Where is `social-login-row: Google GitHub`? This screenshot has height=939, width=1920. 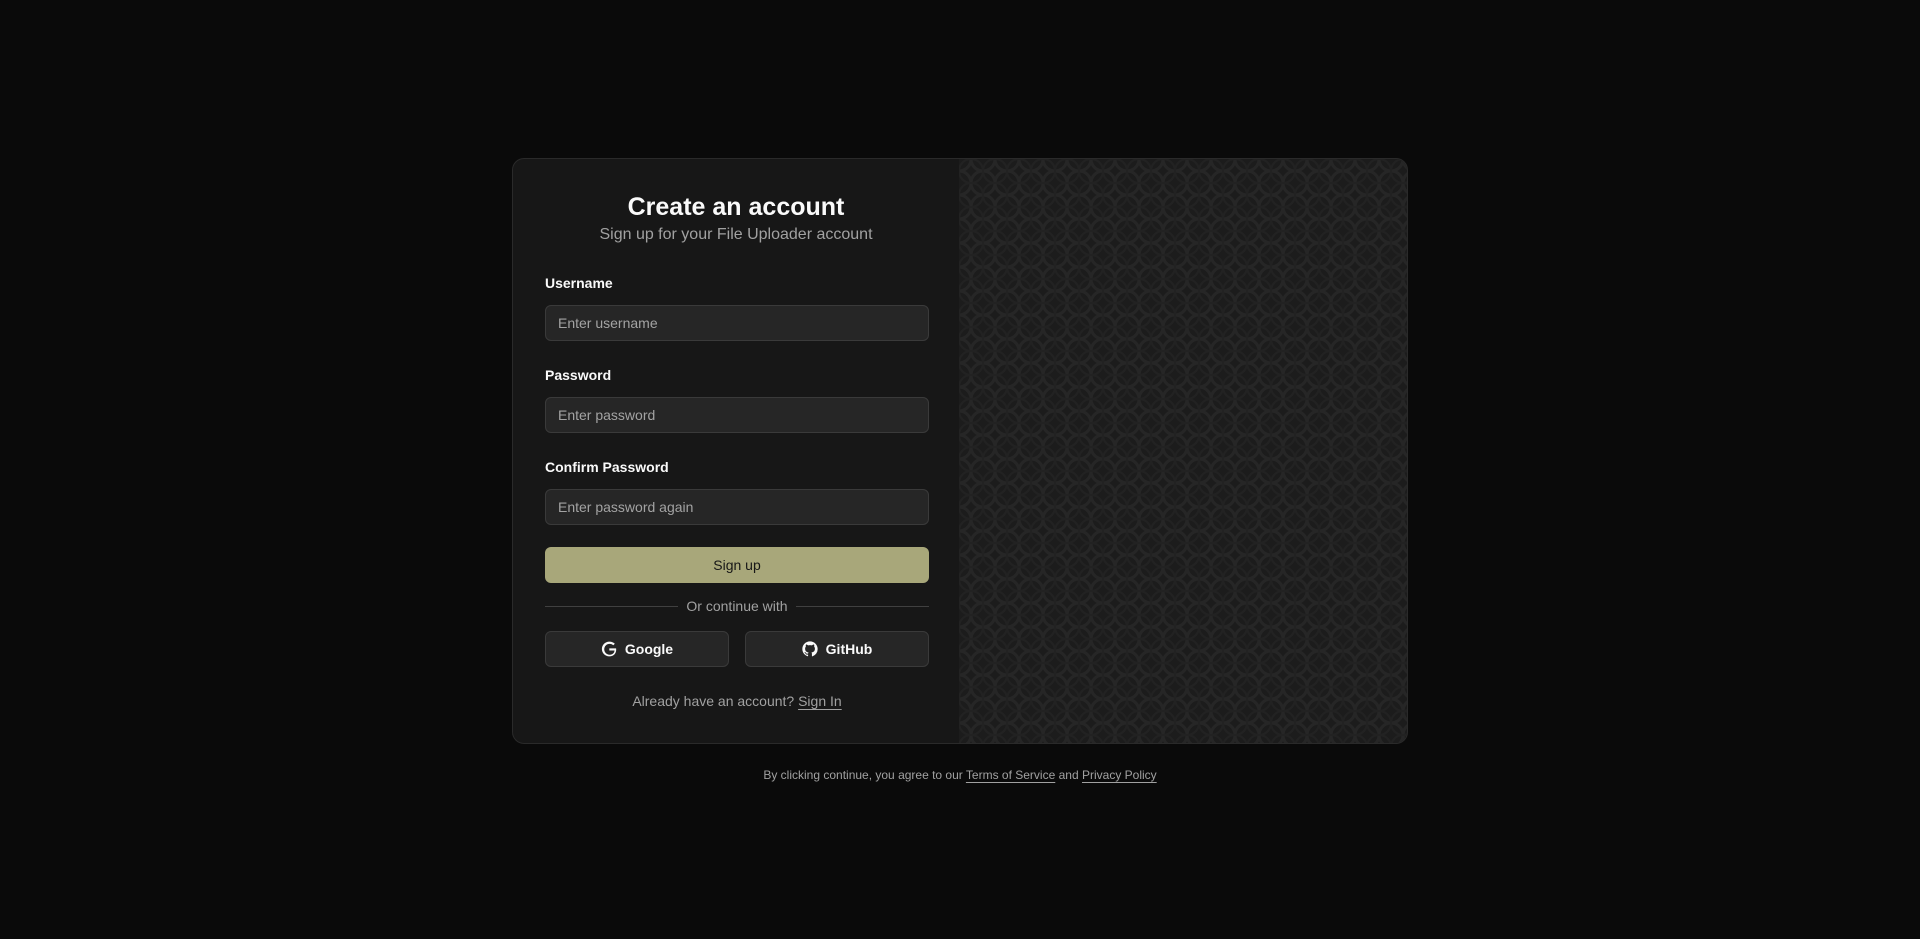 social-login-row: Google GitHub is located at coordinates (737, 649).